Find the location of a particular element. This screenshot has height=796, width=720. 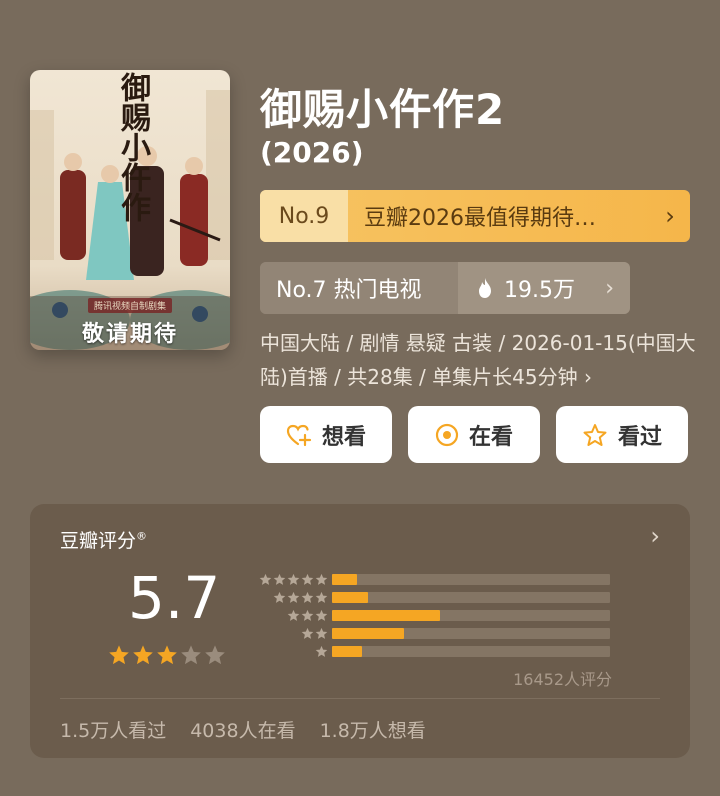

poster-badge: 腾讯视频自制剧集 is located at coordinates (129, 305).